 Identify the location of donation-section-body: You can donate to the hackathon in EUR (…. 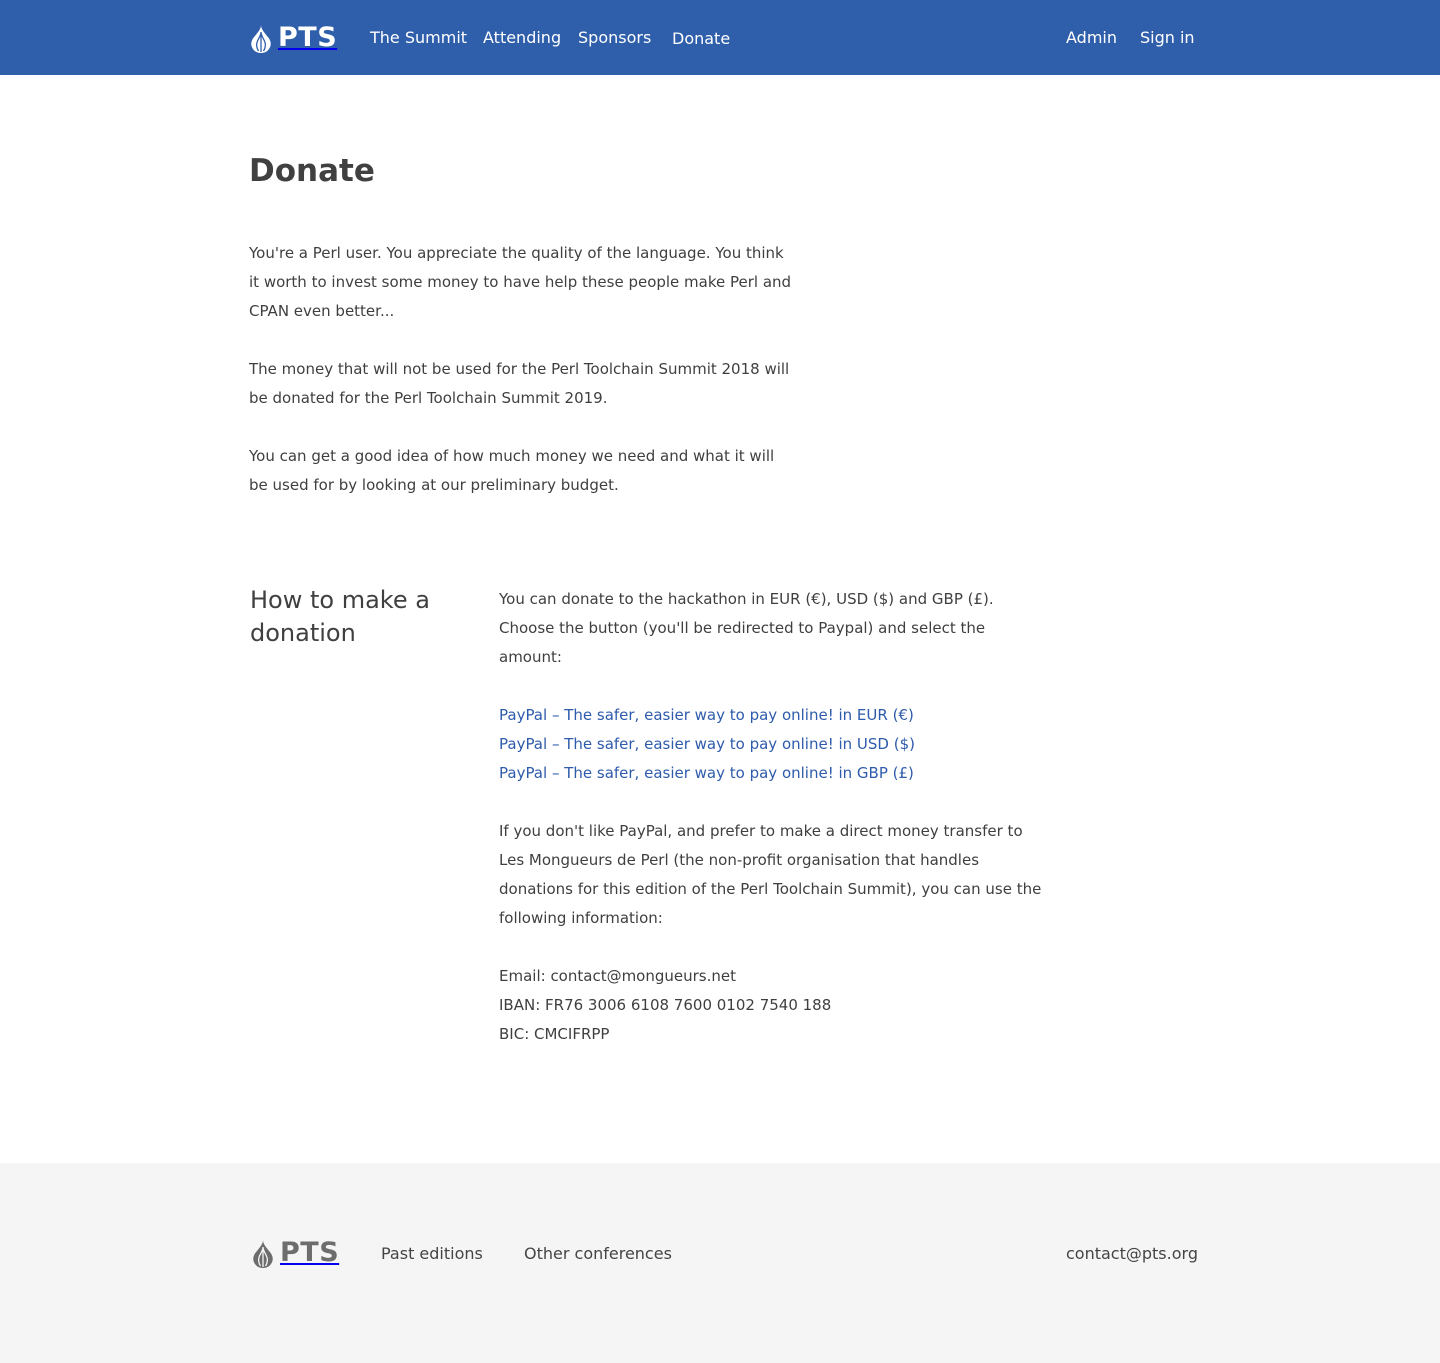
(773, 817).